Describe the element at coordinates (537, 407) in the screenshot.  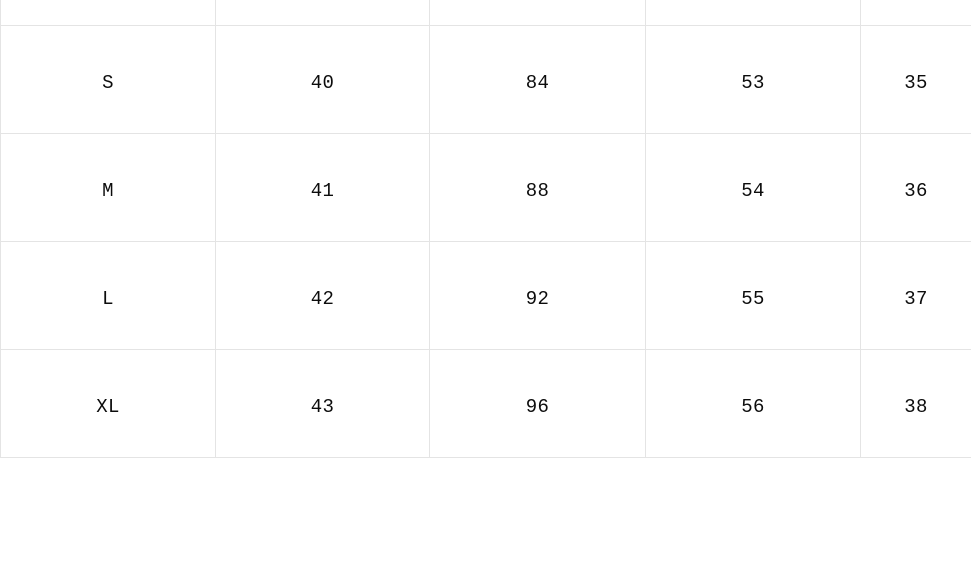
I see `cell-bust-value: 96` at that location.